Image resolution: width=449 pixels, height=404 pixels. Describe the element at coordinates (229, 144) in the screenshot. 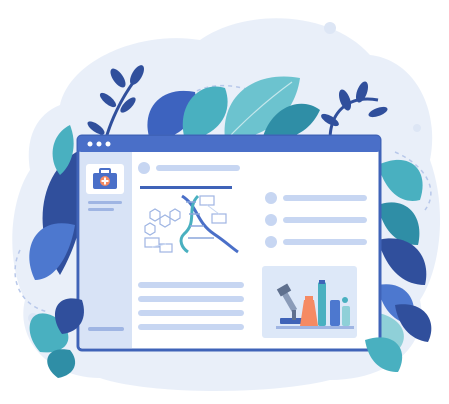

I see `window-titlebar` at that location.